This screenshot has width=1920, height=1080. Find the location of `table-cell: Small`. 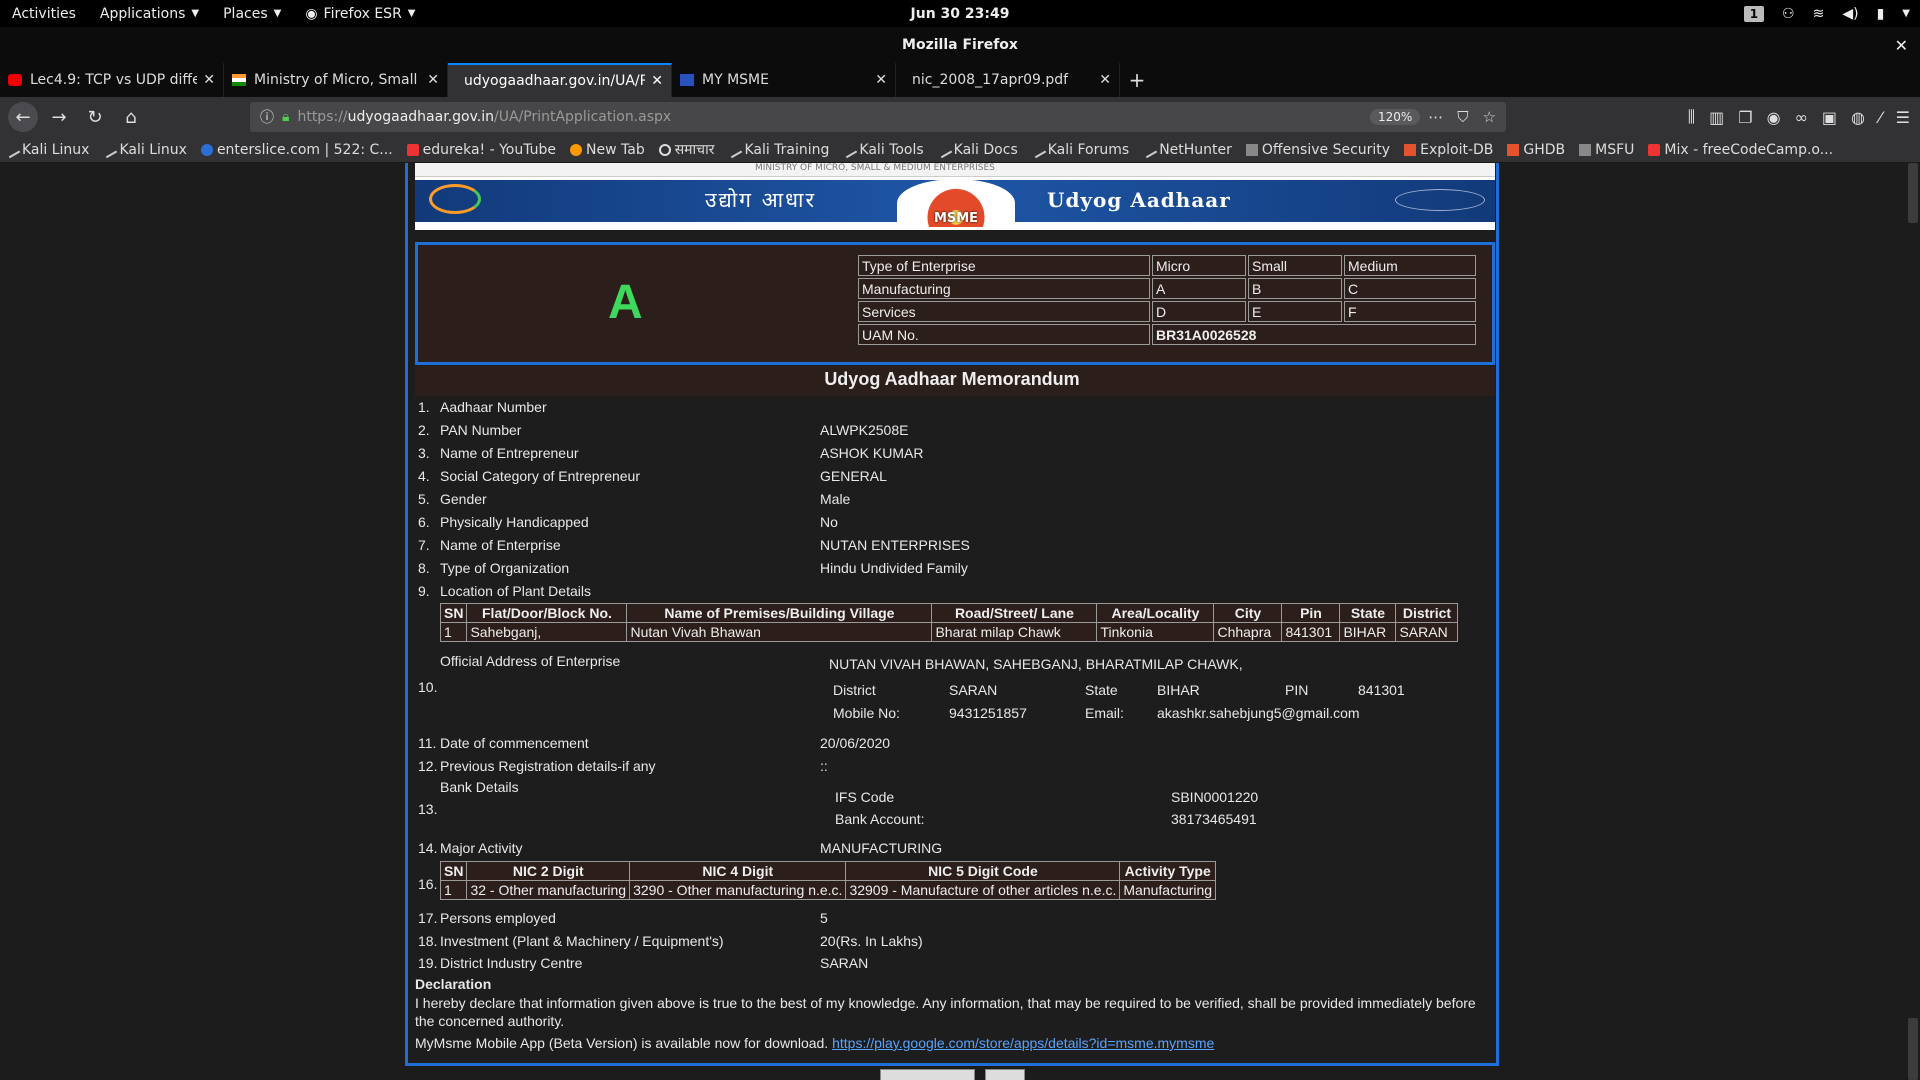

table-cell: Small is located at coordinates (1295, 265).